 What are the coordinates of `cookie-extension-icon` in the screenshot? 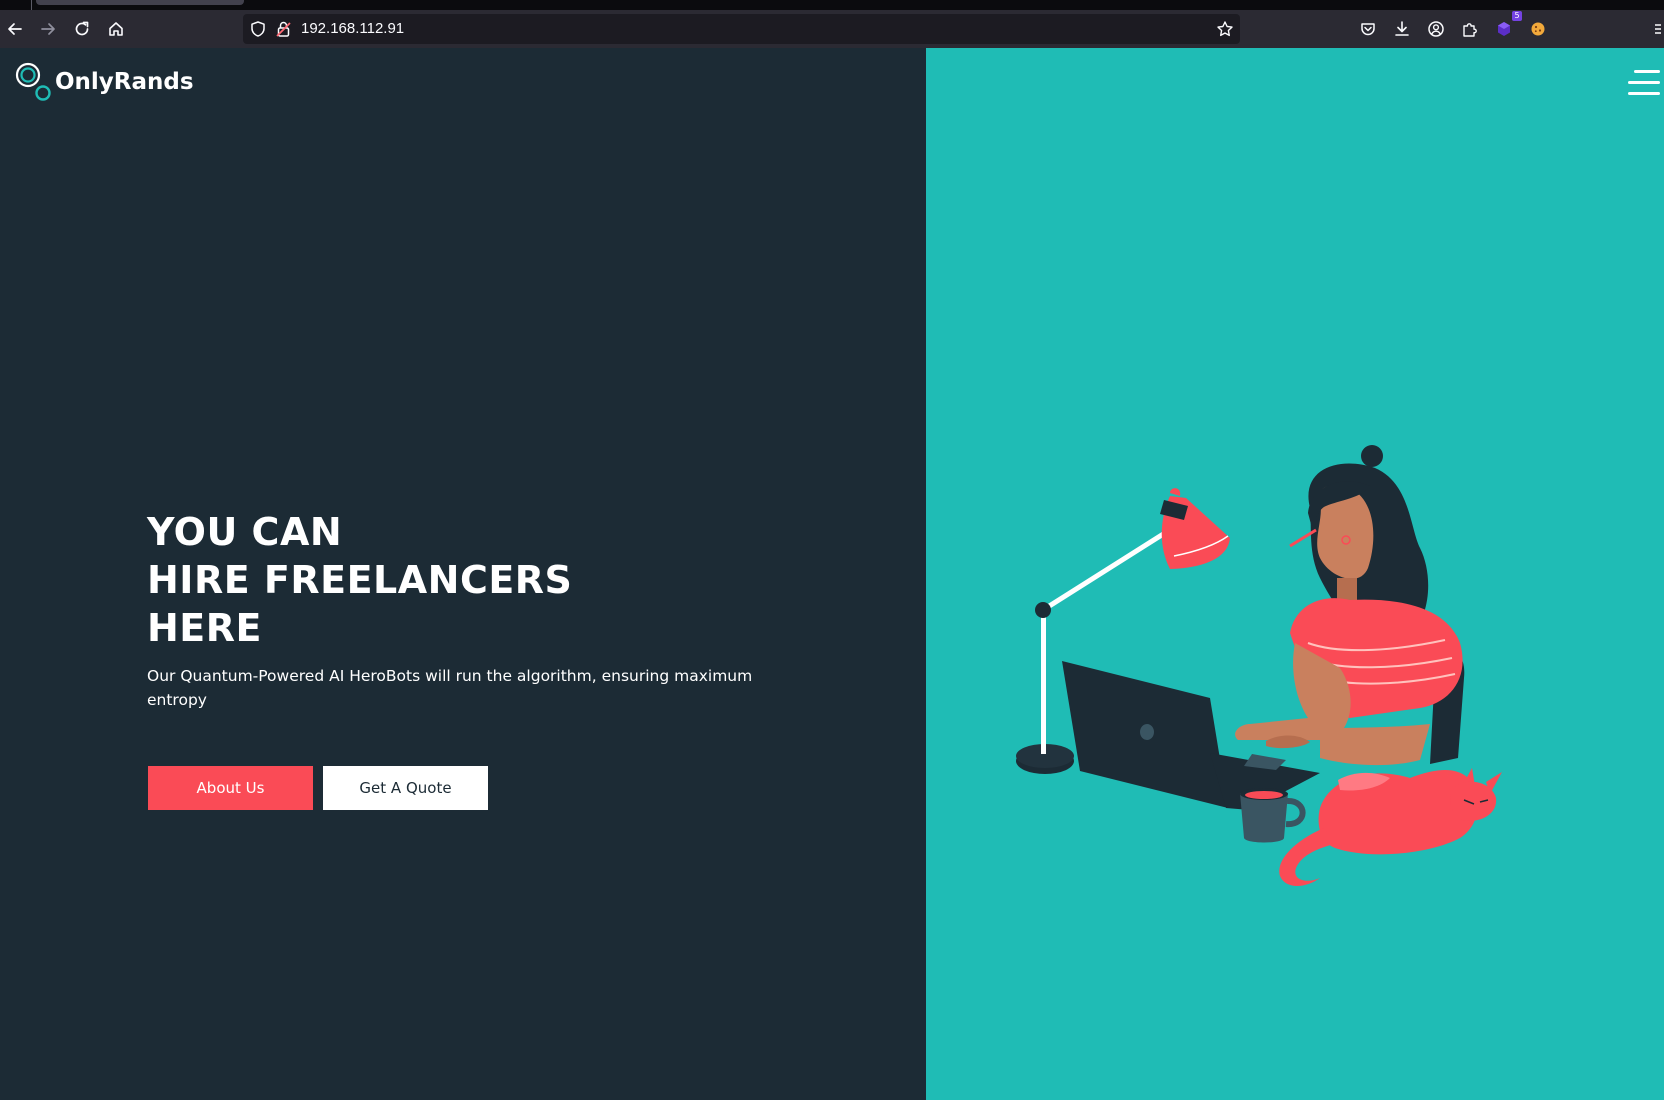 It's located at (1538, 29).